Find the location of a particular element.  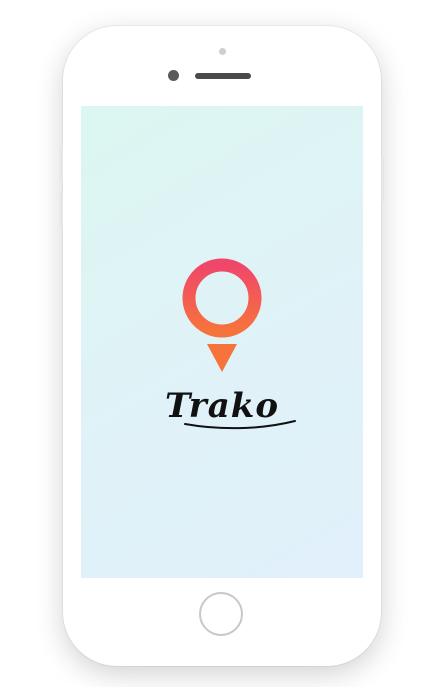

pin-point is located at coordinates (222, 358).